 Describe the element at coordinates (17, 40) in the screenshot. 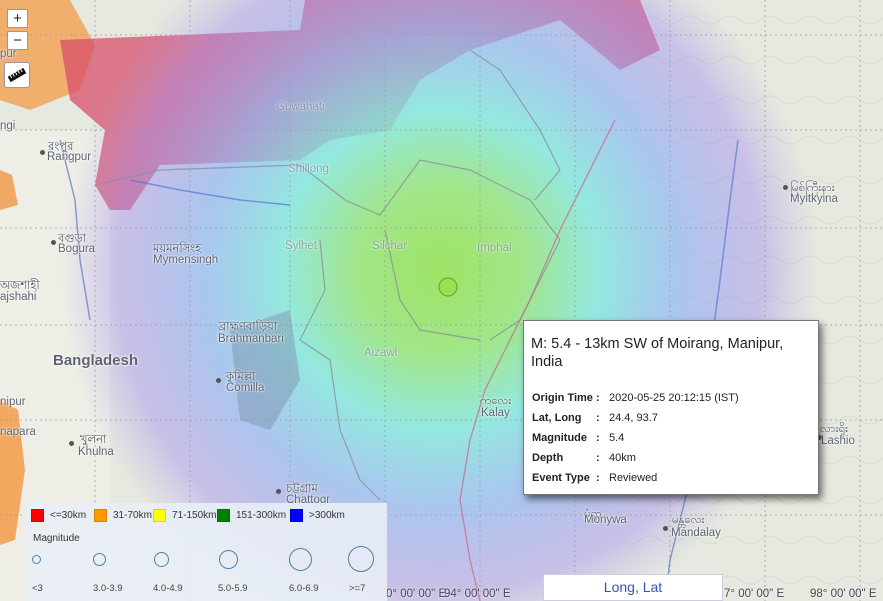

I see `zoom-out-button: −` at that location.